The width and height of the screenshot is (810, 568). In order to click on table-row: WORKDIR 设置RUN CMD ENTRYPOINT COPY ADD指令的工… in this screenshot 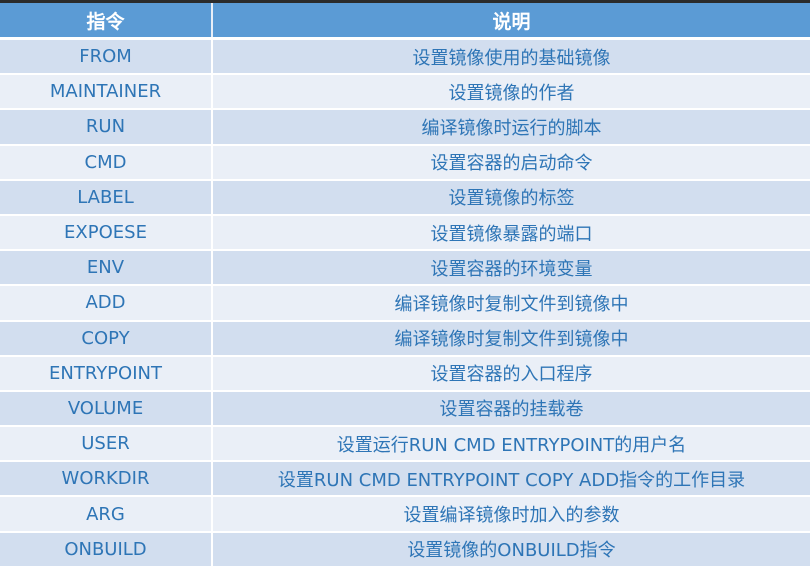, I will do `click(405, 479)`.